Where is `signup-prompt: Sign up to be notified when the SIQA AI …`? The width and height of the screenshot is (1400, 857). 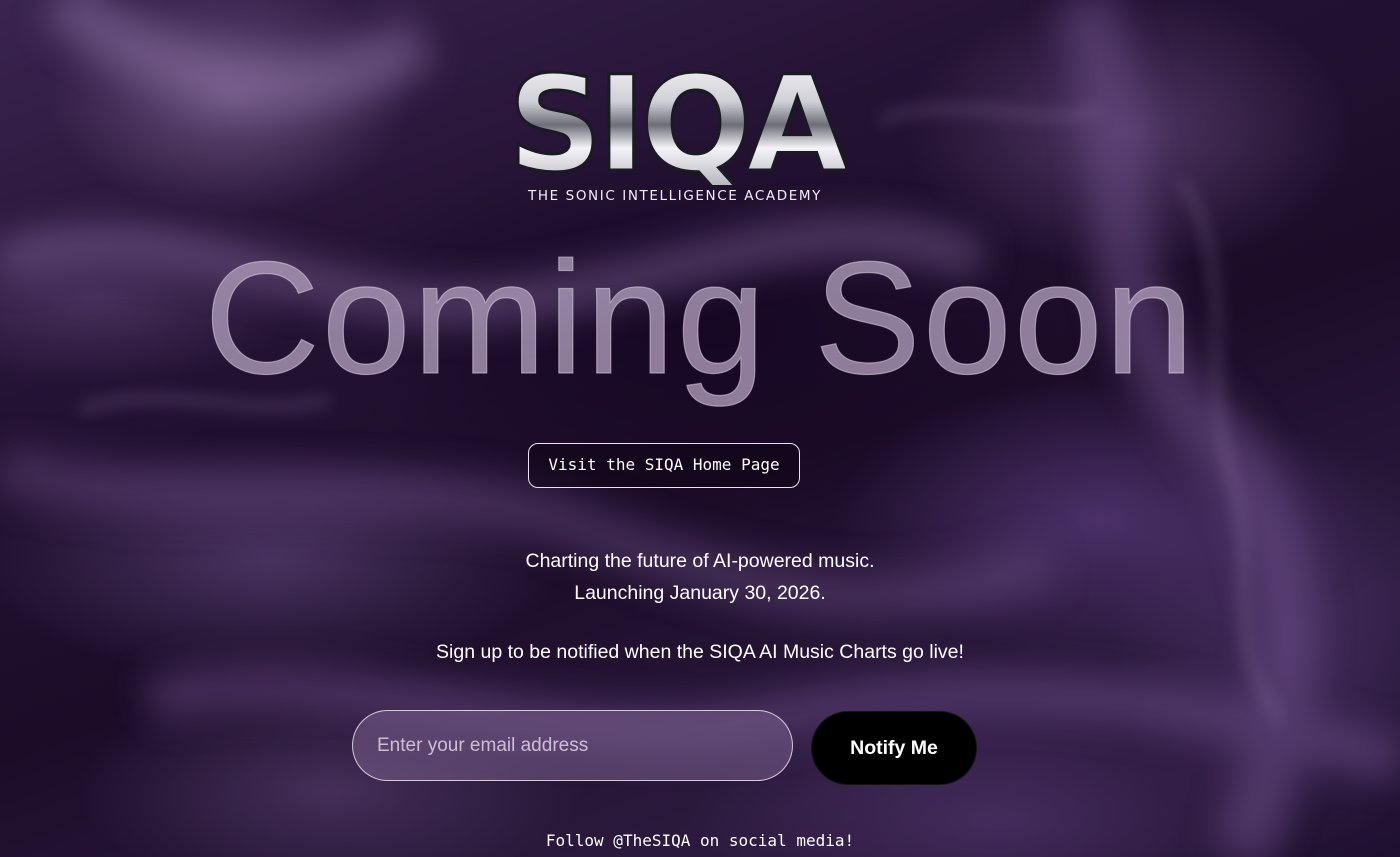 signup-prompt: Sign up to be notified when the SIQA AI … is located at coordinates (700, 652).